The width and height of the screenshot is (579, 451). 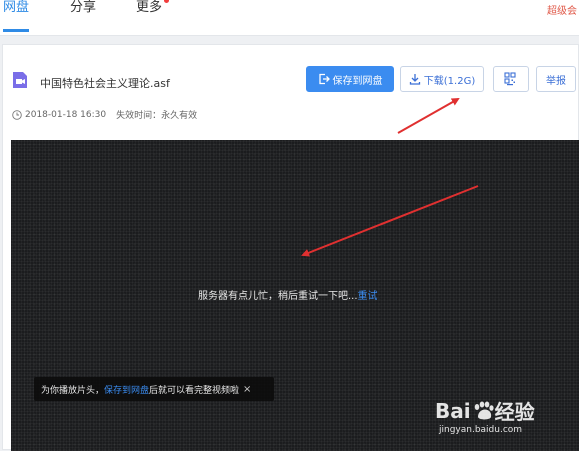 What do you see at coordinates (126, 389) in the screenshot?
I see `toast-save-link: 保存到网盘` at bounding box center [126, 389].